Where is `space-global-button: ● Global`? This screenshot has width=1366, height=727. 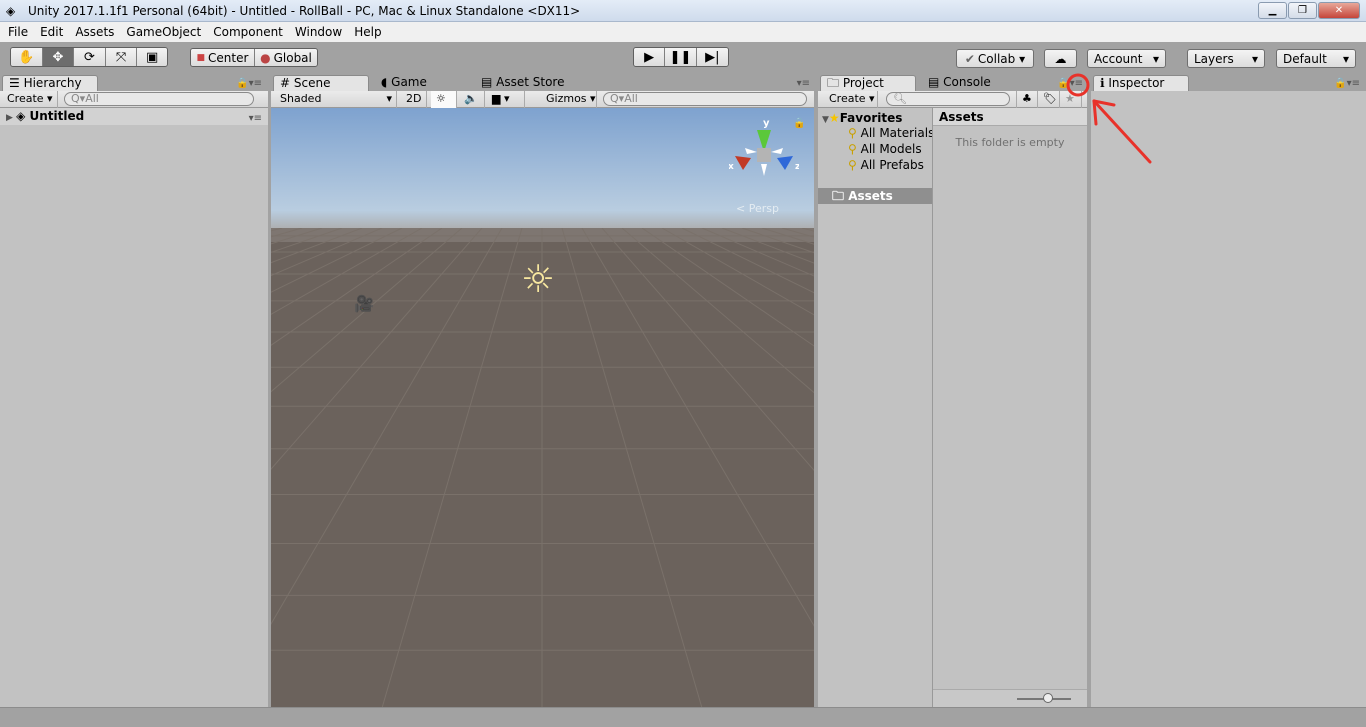
space-global-button: ● Global is located at coordinates (285, 57).